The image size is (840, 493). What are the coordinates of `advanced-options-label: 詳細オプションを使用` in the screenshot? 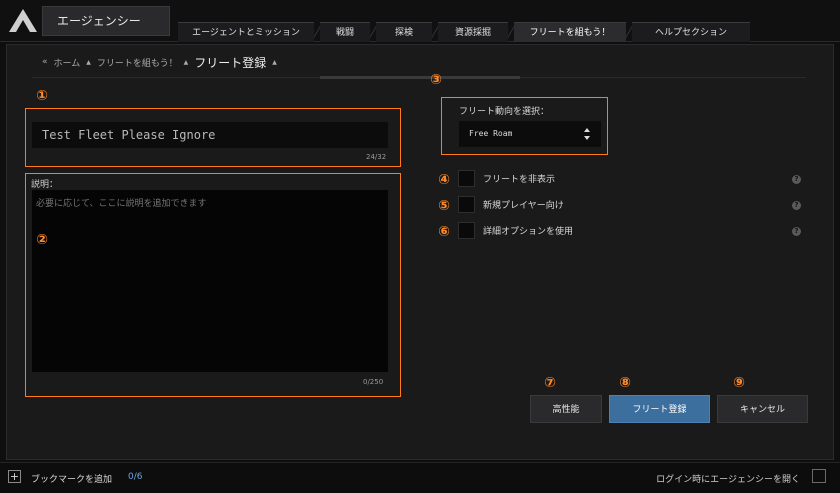 It's located at (528, 232).